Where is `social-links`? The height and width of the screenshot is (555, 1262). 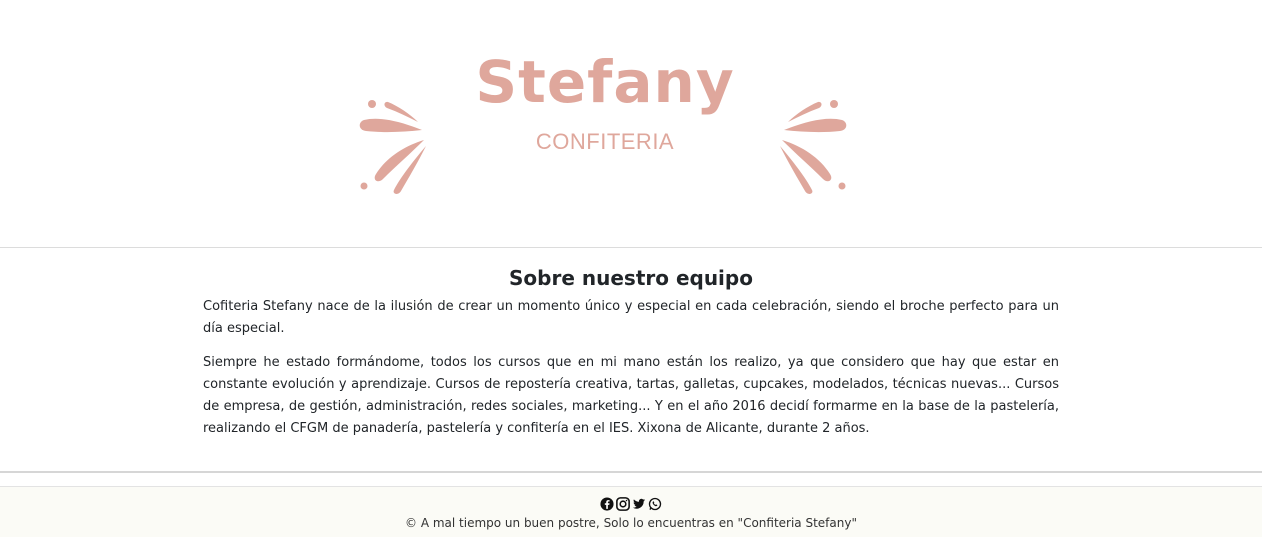 social-links is located at coordinates (631, 499).